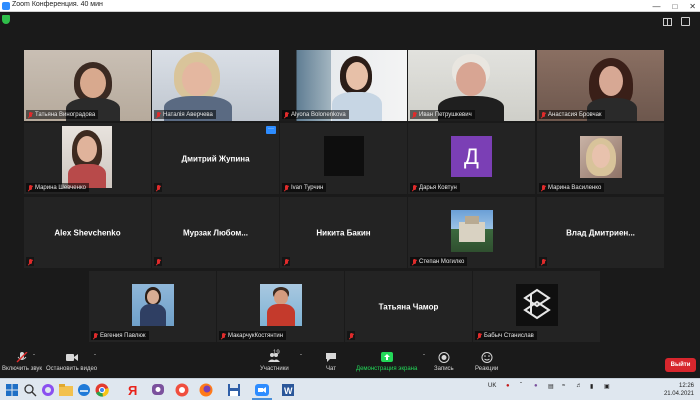 This screenshot has width=700, height=400. What do you see at coordinates (680, 365) in the screenshot?
I see `leave-meeting-button: Выйти` at bounding box center [680, 365].